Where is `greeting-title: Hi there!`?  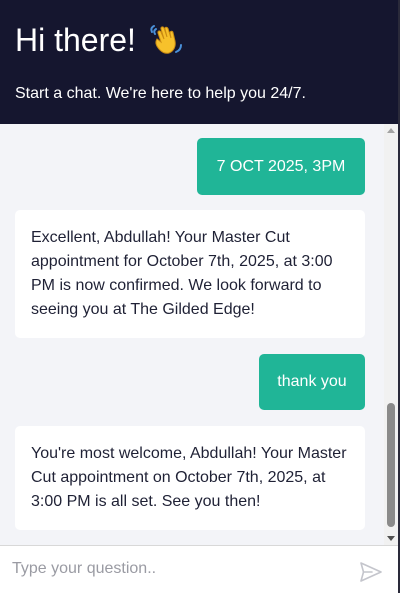
greeting-title: Hi there! is located at coordinates (99, 40).